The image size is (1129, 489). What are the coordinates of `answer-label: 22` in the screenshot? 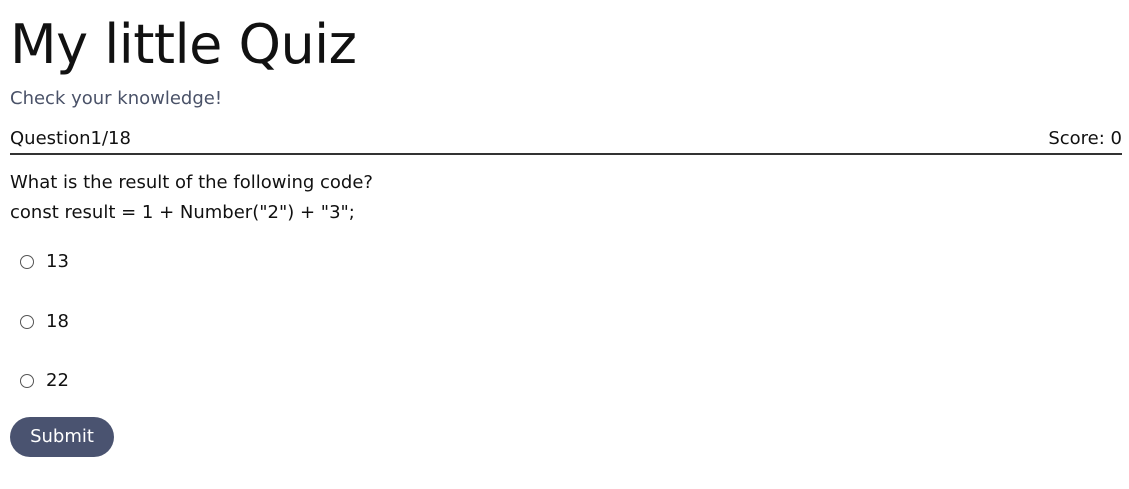 It's located at (57, 380).